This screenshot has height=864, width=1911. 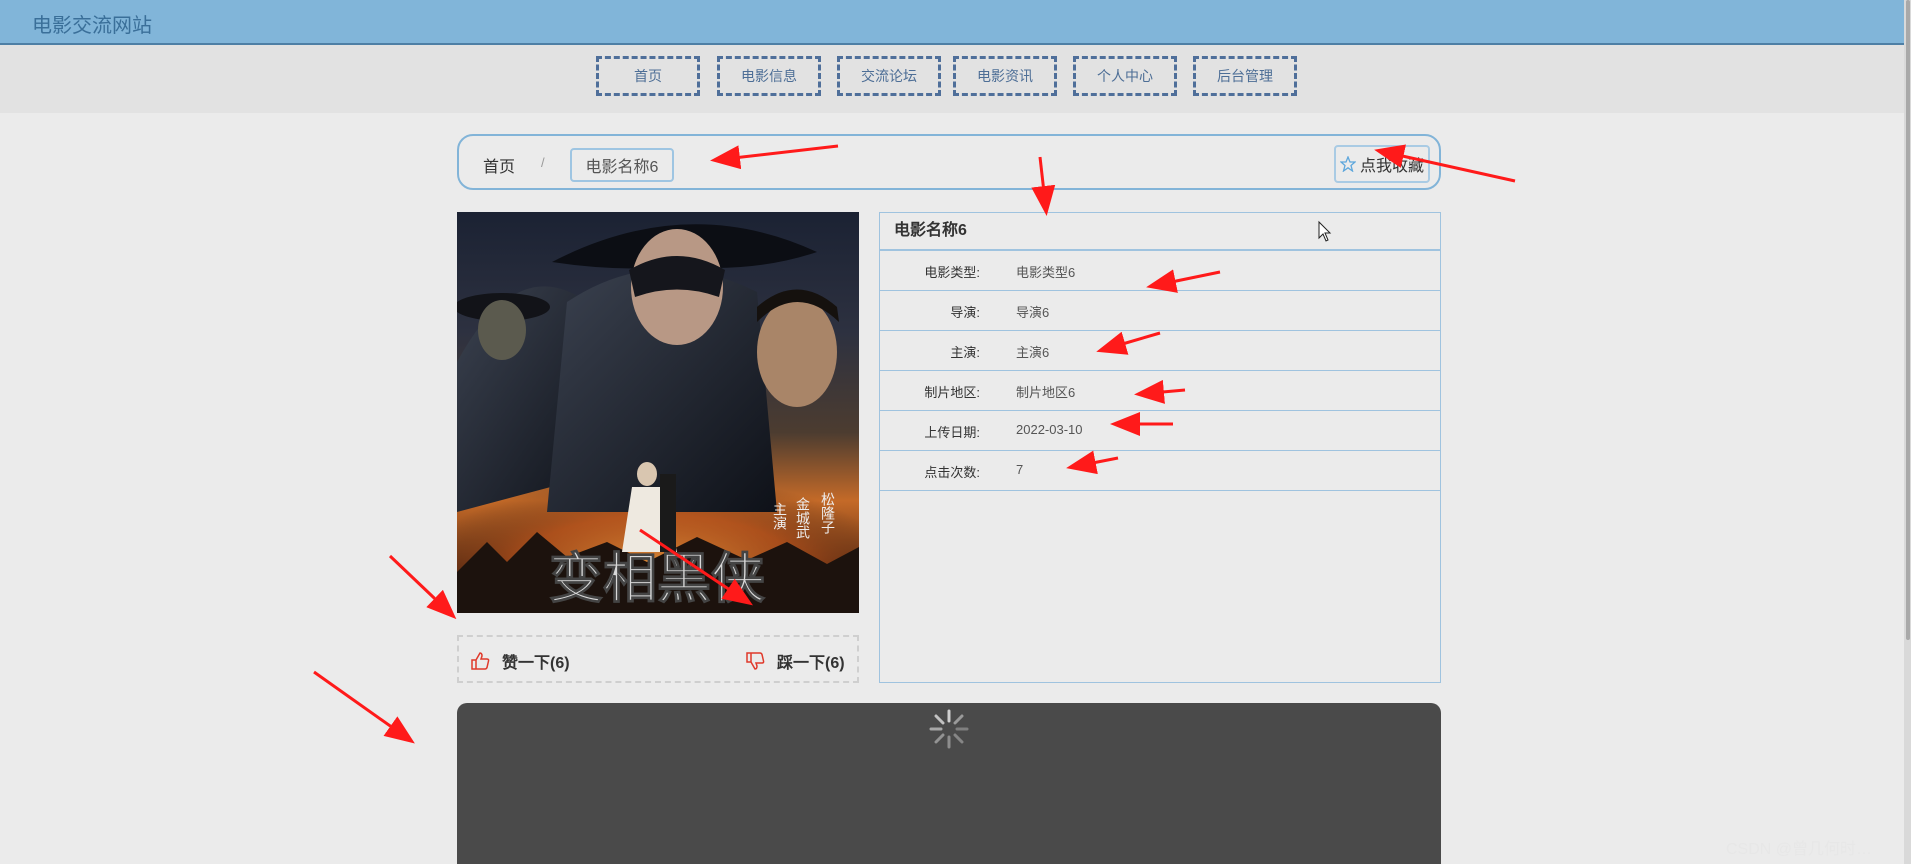 I want to click on nav-item-forum: 交流论坛, so click(x=889, y=76).